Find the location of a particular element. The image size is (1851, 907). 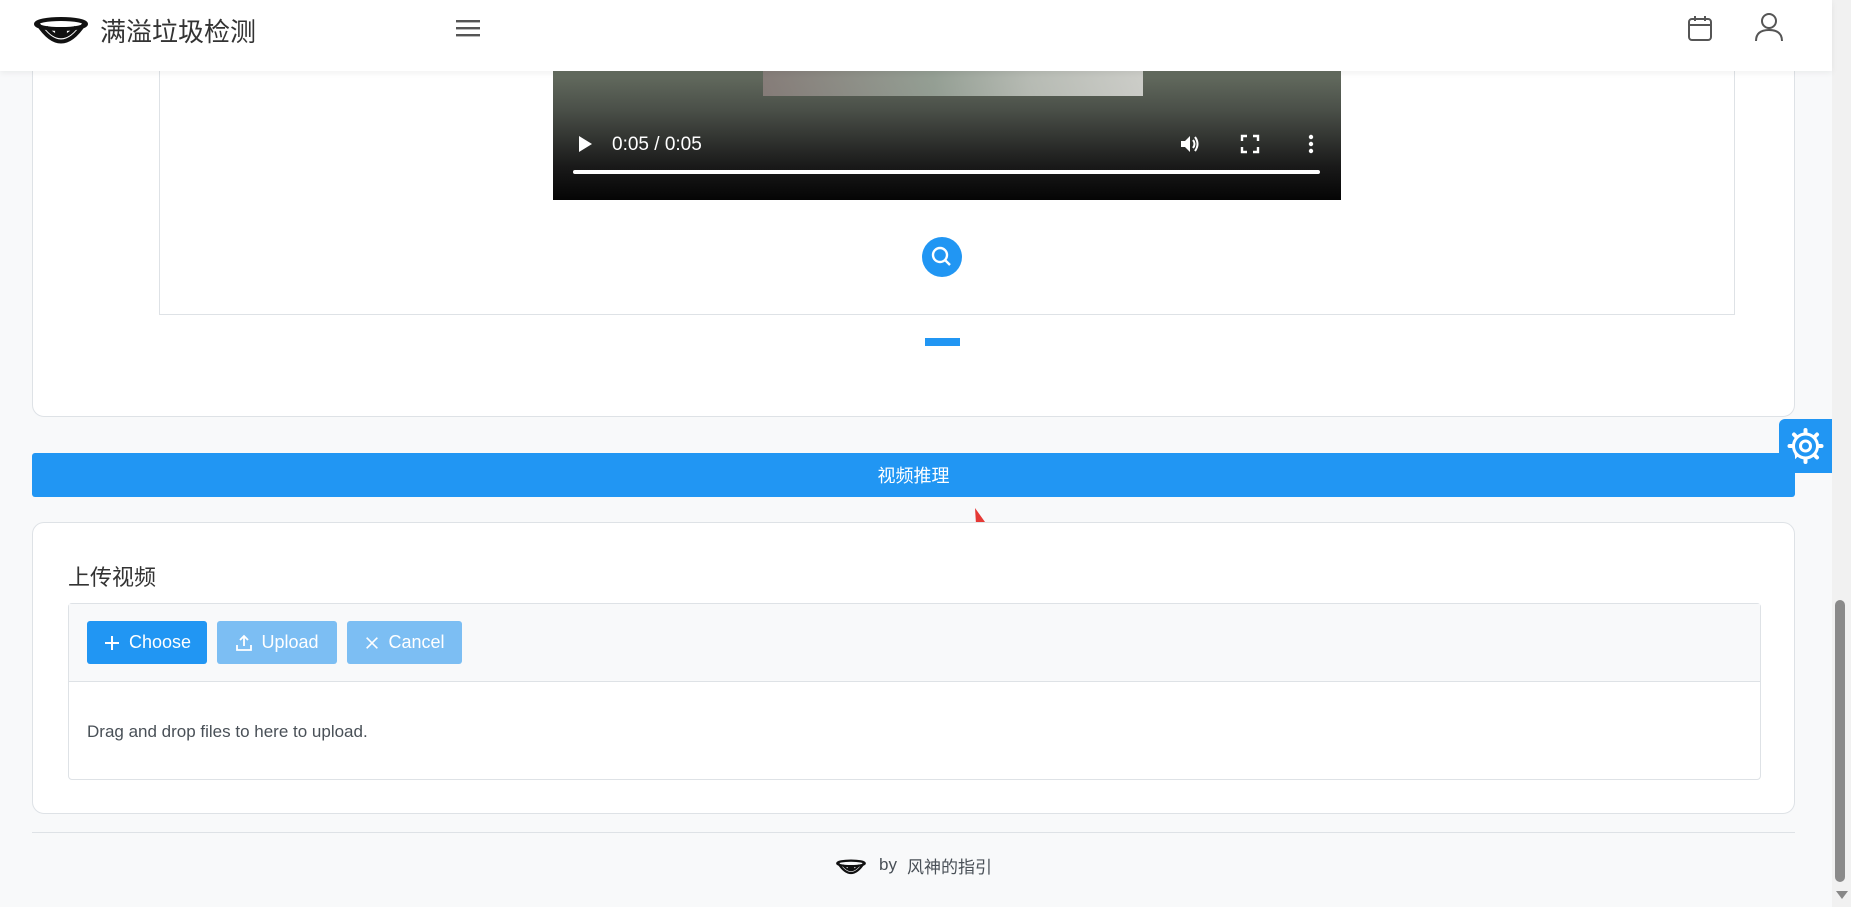

footer: by 风神的指引 is located at coordinates (913, 865).